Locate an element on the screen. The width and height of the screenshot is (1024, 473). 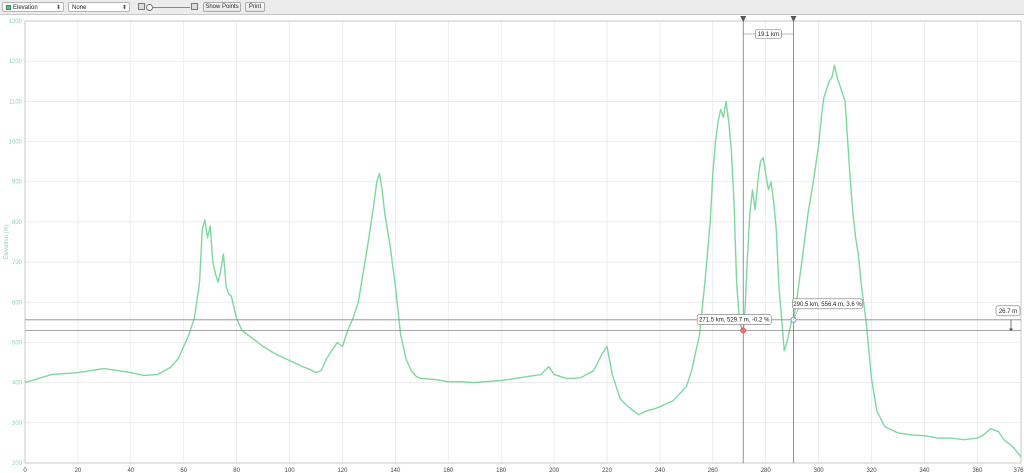
x-tick-label: 340 is located at coordinates (924, 470).